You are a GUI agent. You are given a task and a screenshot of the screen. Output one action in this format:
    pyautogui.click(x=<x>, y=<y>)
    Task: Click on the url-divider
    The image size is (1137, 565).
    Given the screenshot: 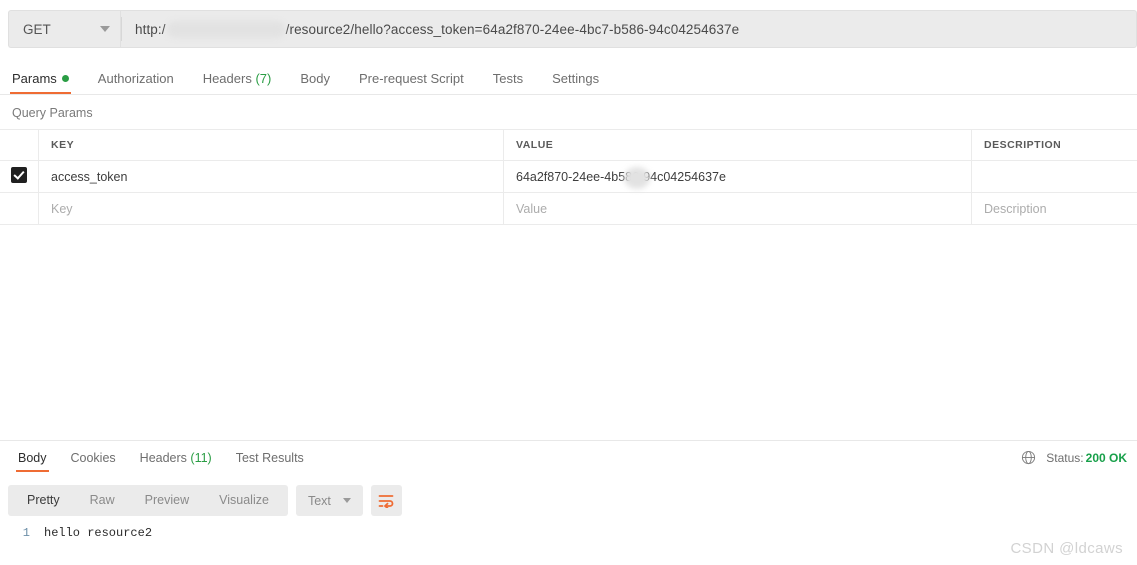 What is the action you would take?
    pyautogui.click(x=121, y=29)
    